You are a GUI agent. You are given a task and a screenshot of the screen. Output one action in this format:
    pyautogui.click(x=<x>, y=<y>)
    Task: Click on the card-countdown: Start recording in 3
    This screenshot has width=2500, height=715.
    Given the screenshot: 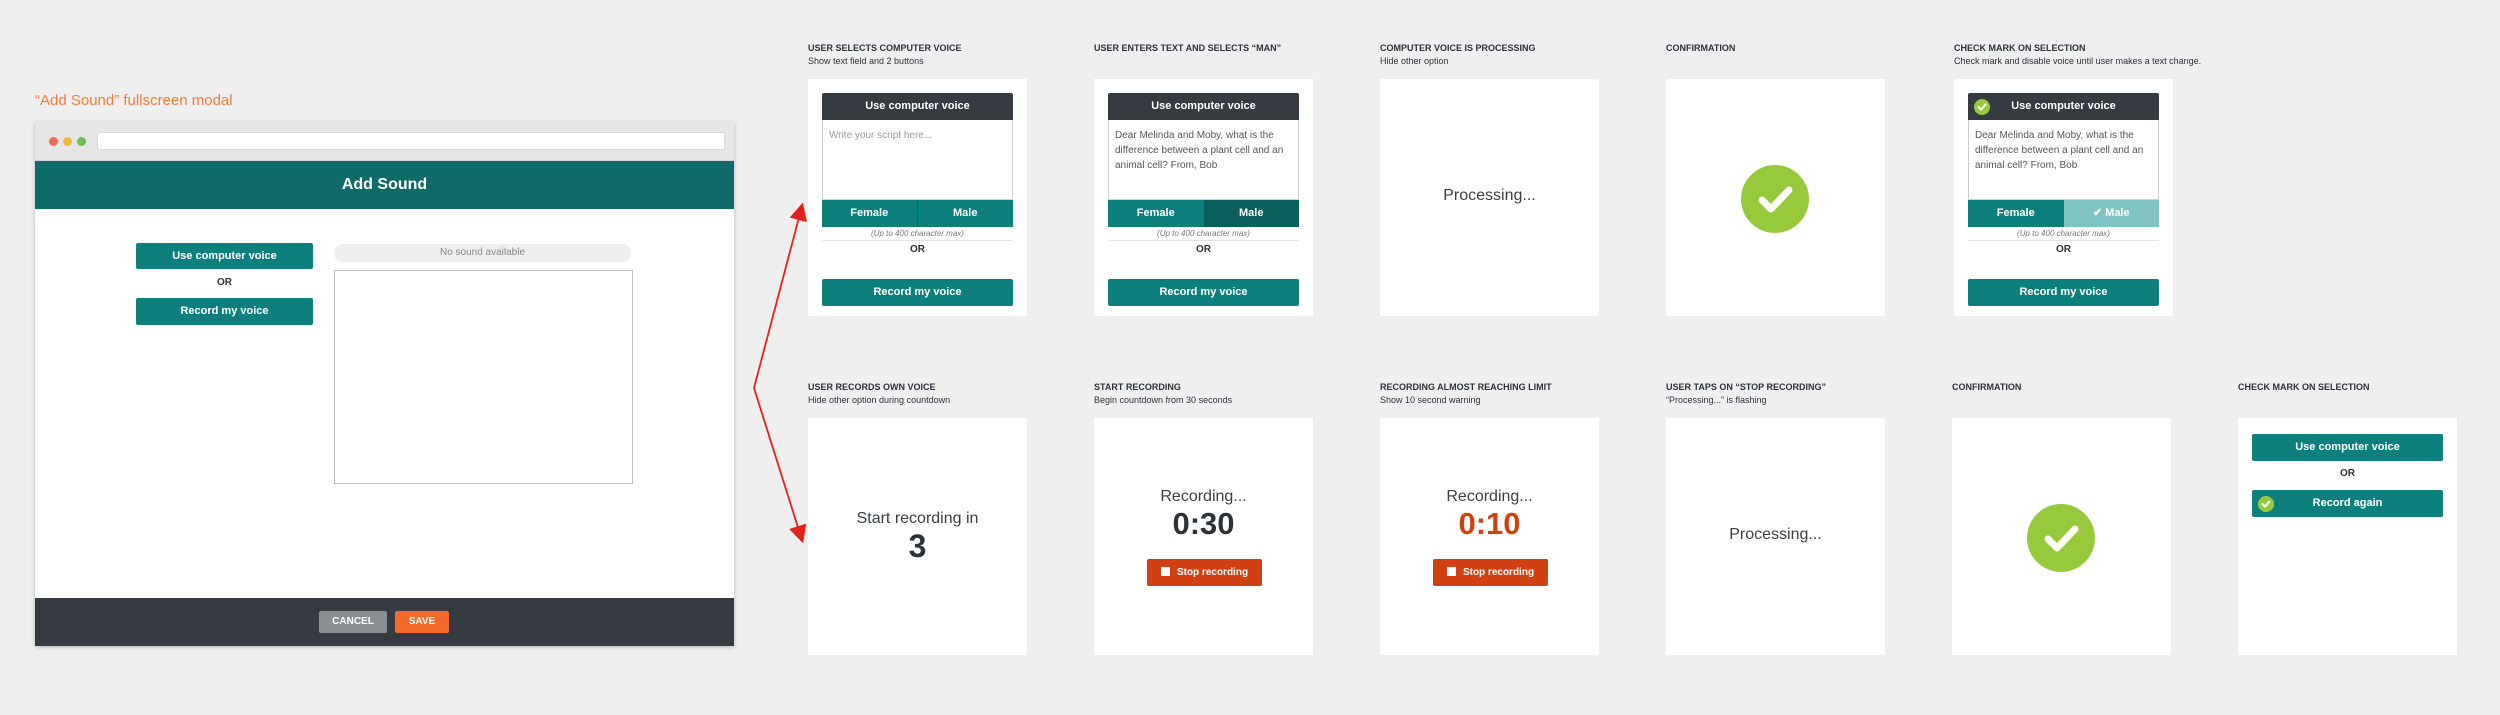 What is the action you would take?
    pyautogui.click(x=917, y=536)
    